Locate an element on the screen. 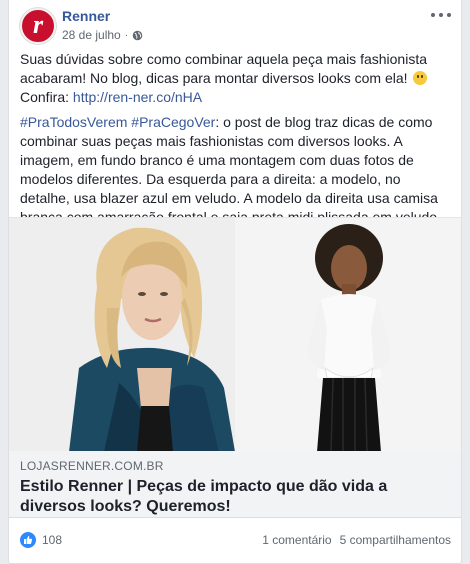  post-header: r Renner 28 de julho · is located at coordinates (235, 26).